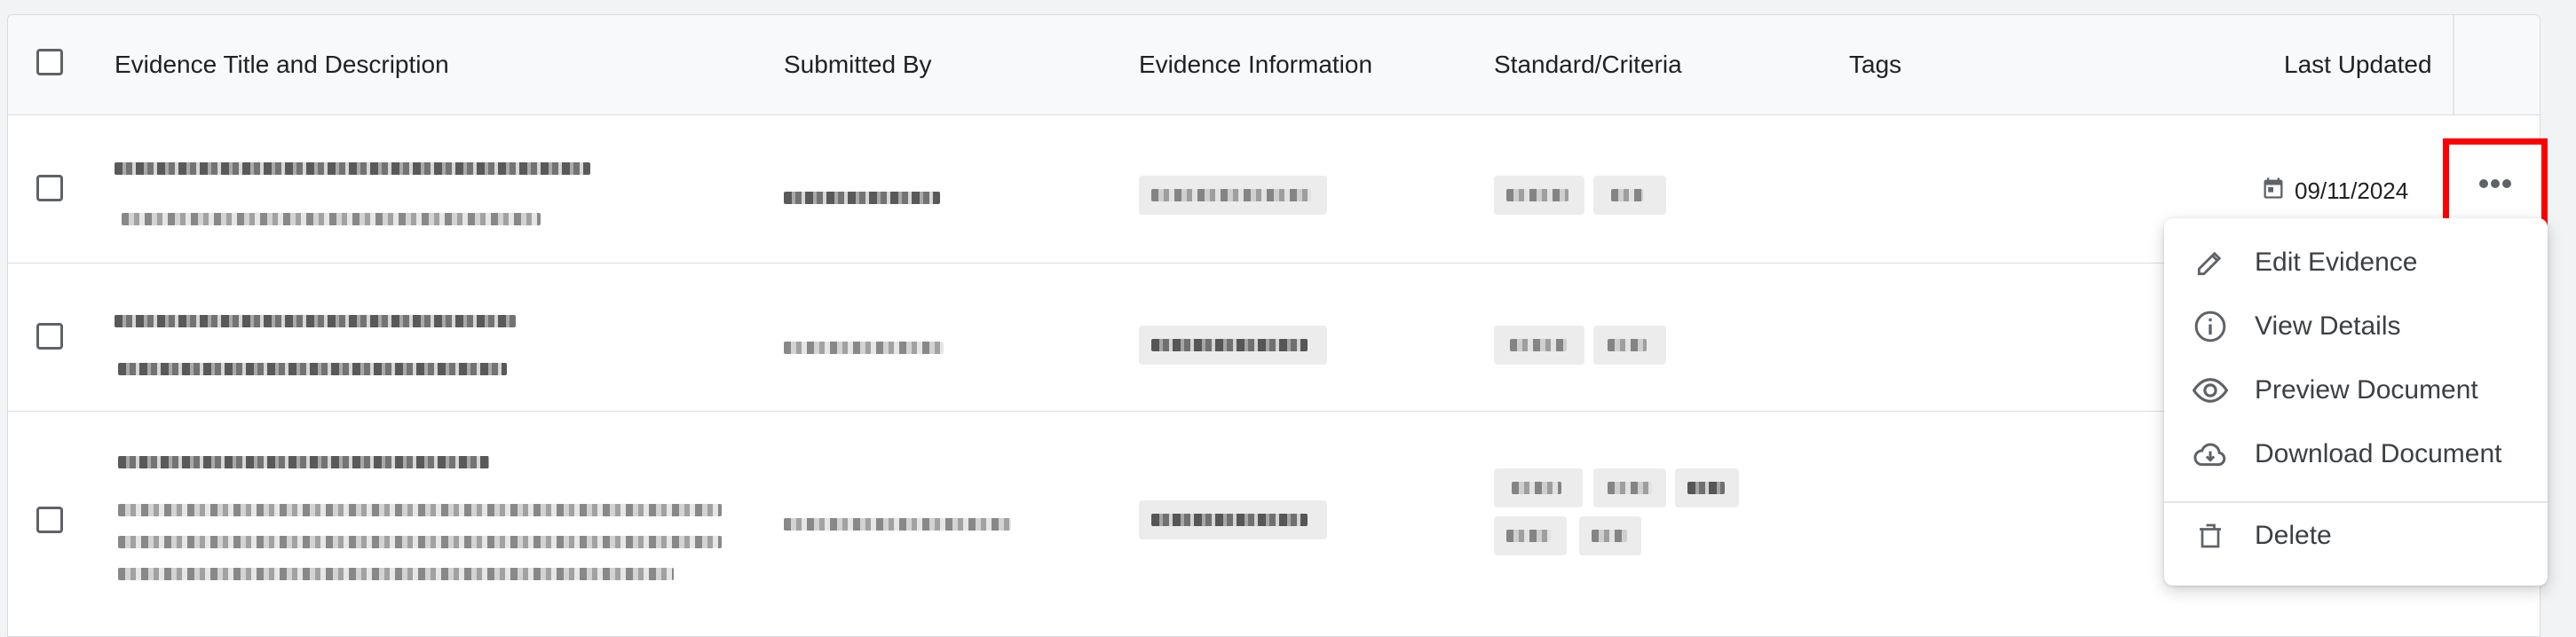 The image size is (2576, 637). I want to click on last-updated-date: 09/11/2024, so click(2352, 191).